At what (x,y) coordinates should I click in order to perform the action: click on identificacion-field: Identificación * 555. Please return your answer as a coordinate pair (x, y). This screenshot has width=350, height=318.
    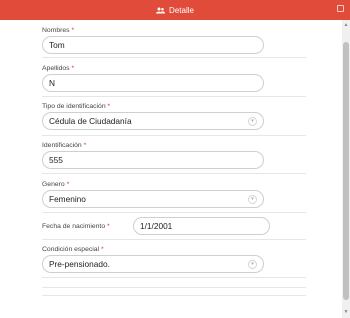
    Looking at the image, I should click on (190, 155).